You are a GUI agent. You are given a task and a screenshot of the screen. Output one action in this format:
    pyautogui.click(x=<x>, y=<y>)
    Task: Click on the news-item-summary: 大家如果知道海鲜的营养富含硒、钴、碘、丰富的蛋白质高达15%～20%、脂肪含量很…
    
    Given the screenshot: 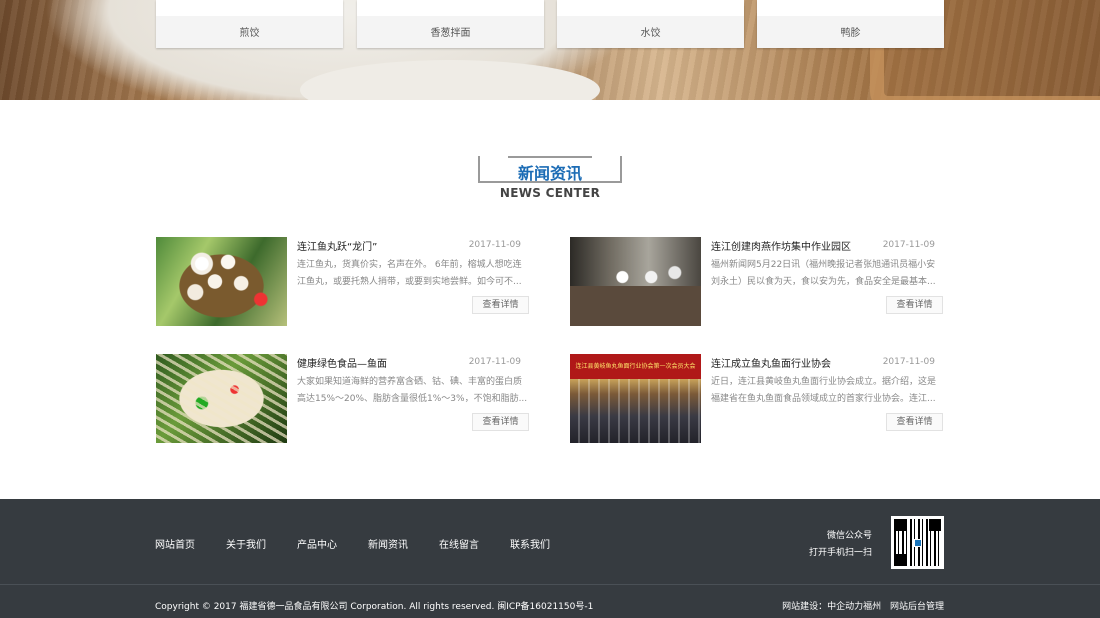 What is the action you would take?
    pyautogui.click(x=412, y=390)
    